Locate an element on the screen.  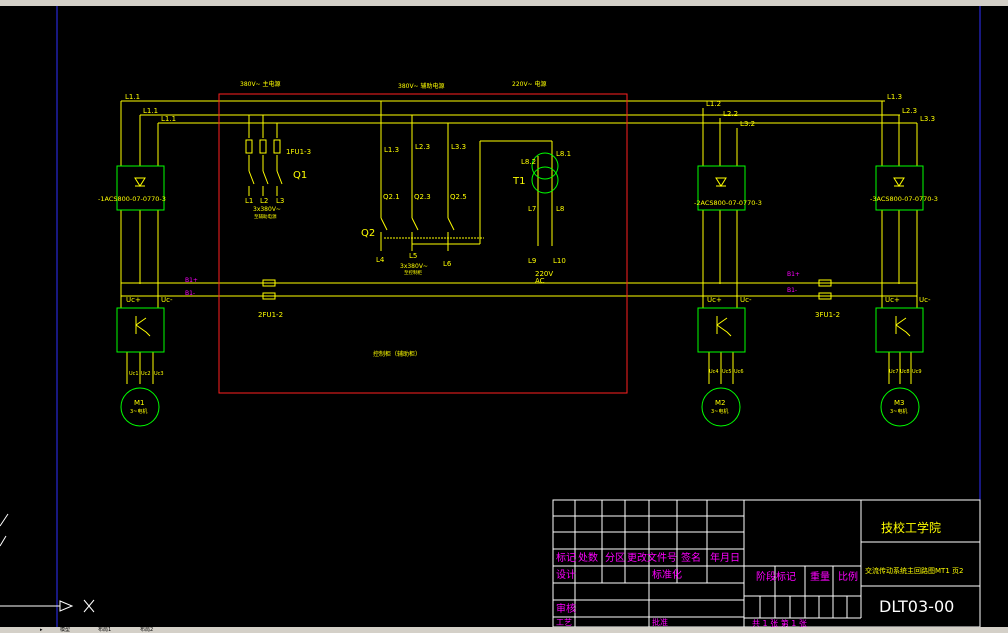
bus-label-l11b: L1.1 is located at coordinates (150, 111).